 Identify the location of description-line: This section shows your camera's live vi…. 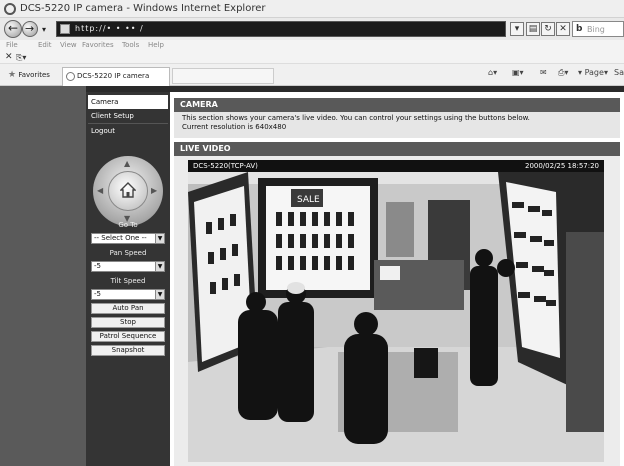
(356, 118).